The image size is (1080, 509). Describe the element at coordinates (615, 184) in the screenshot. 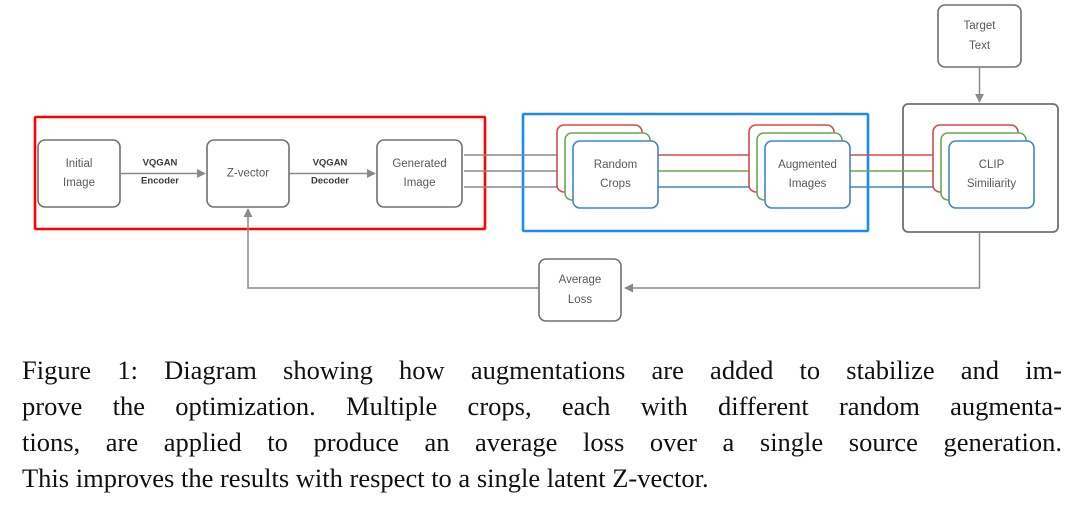

I see `random-crops-label-line2: Crops` at that location.